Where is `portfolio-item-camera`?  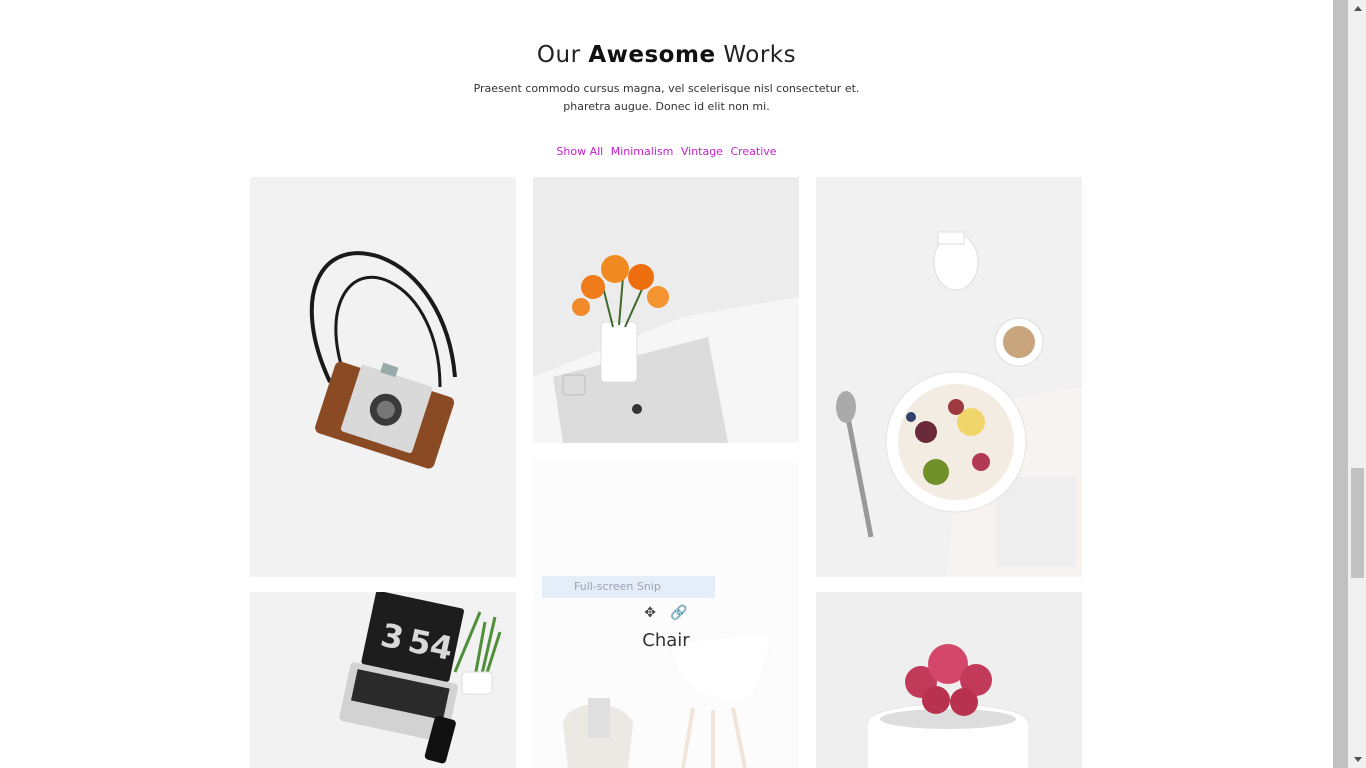
portfolio-item-camera is located at coordinates (383, 377).